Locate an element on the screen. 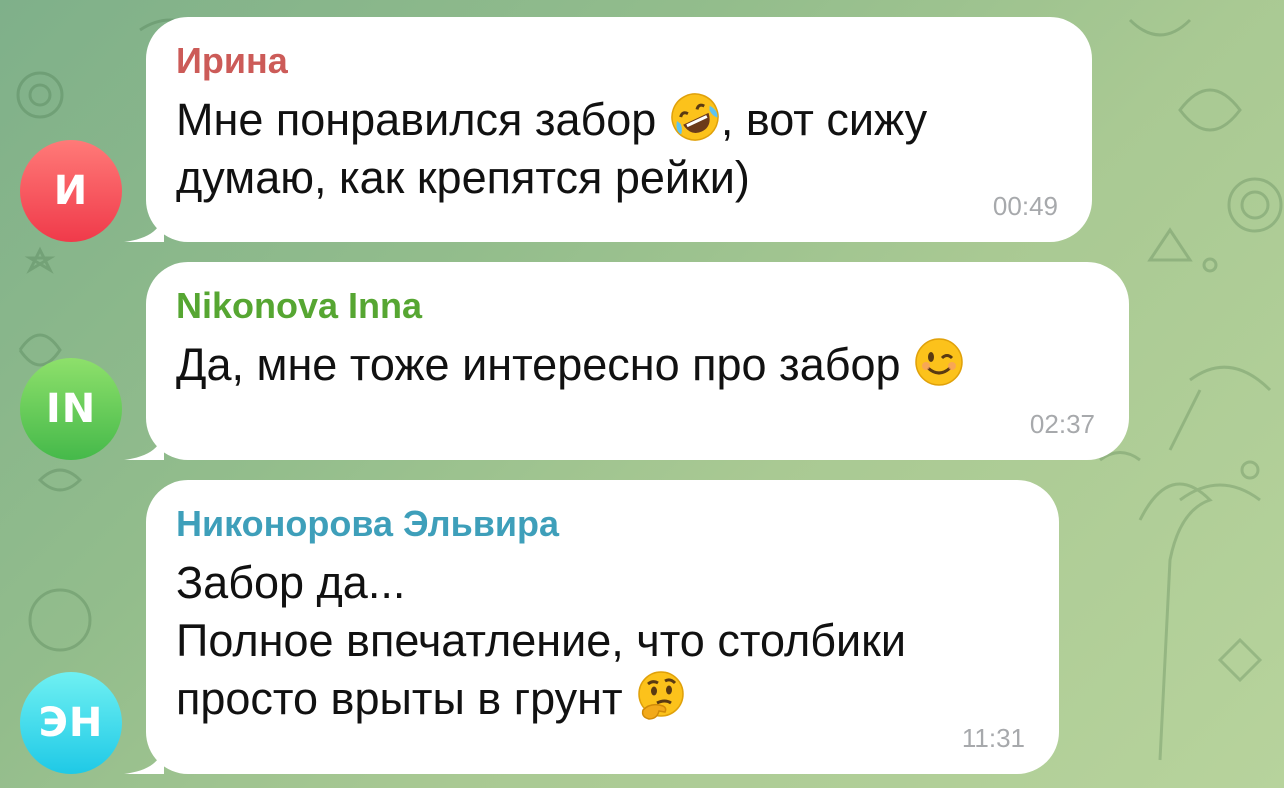  sender-name: Ирина is located at coordinates (617, 61).